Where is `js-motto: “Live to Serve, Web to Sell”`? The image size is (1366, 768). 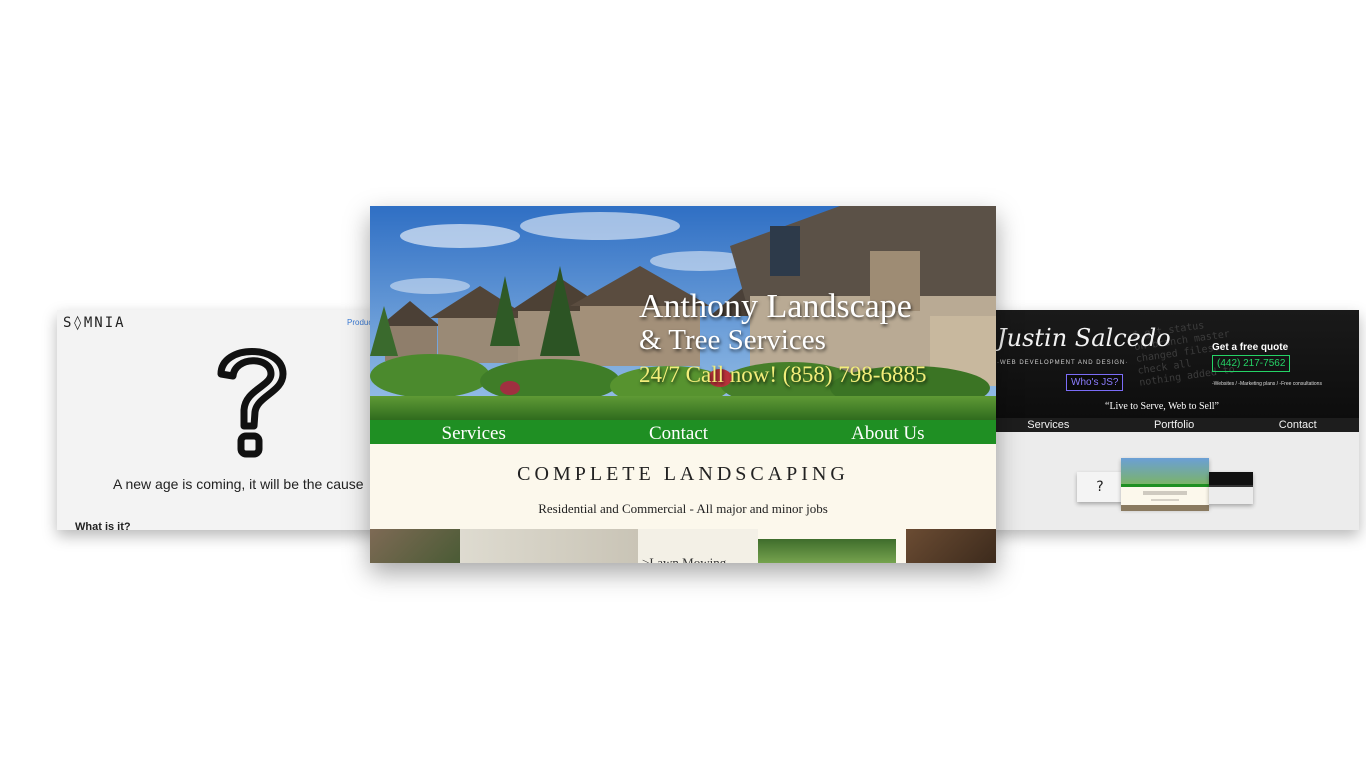 js-motto: “Live to Serve, Web to Sell” is located at coordinates (1162, 406).